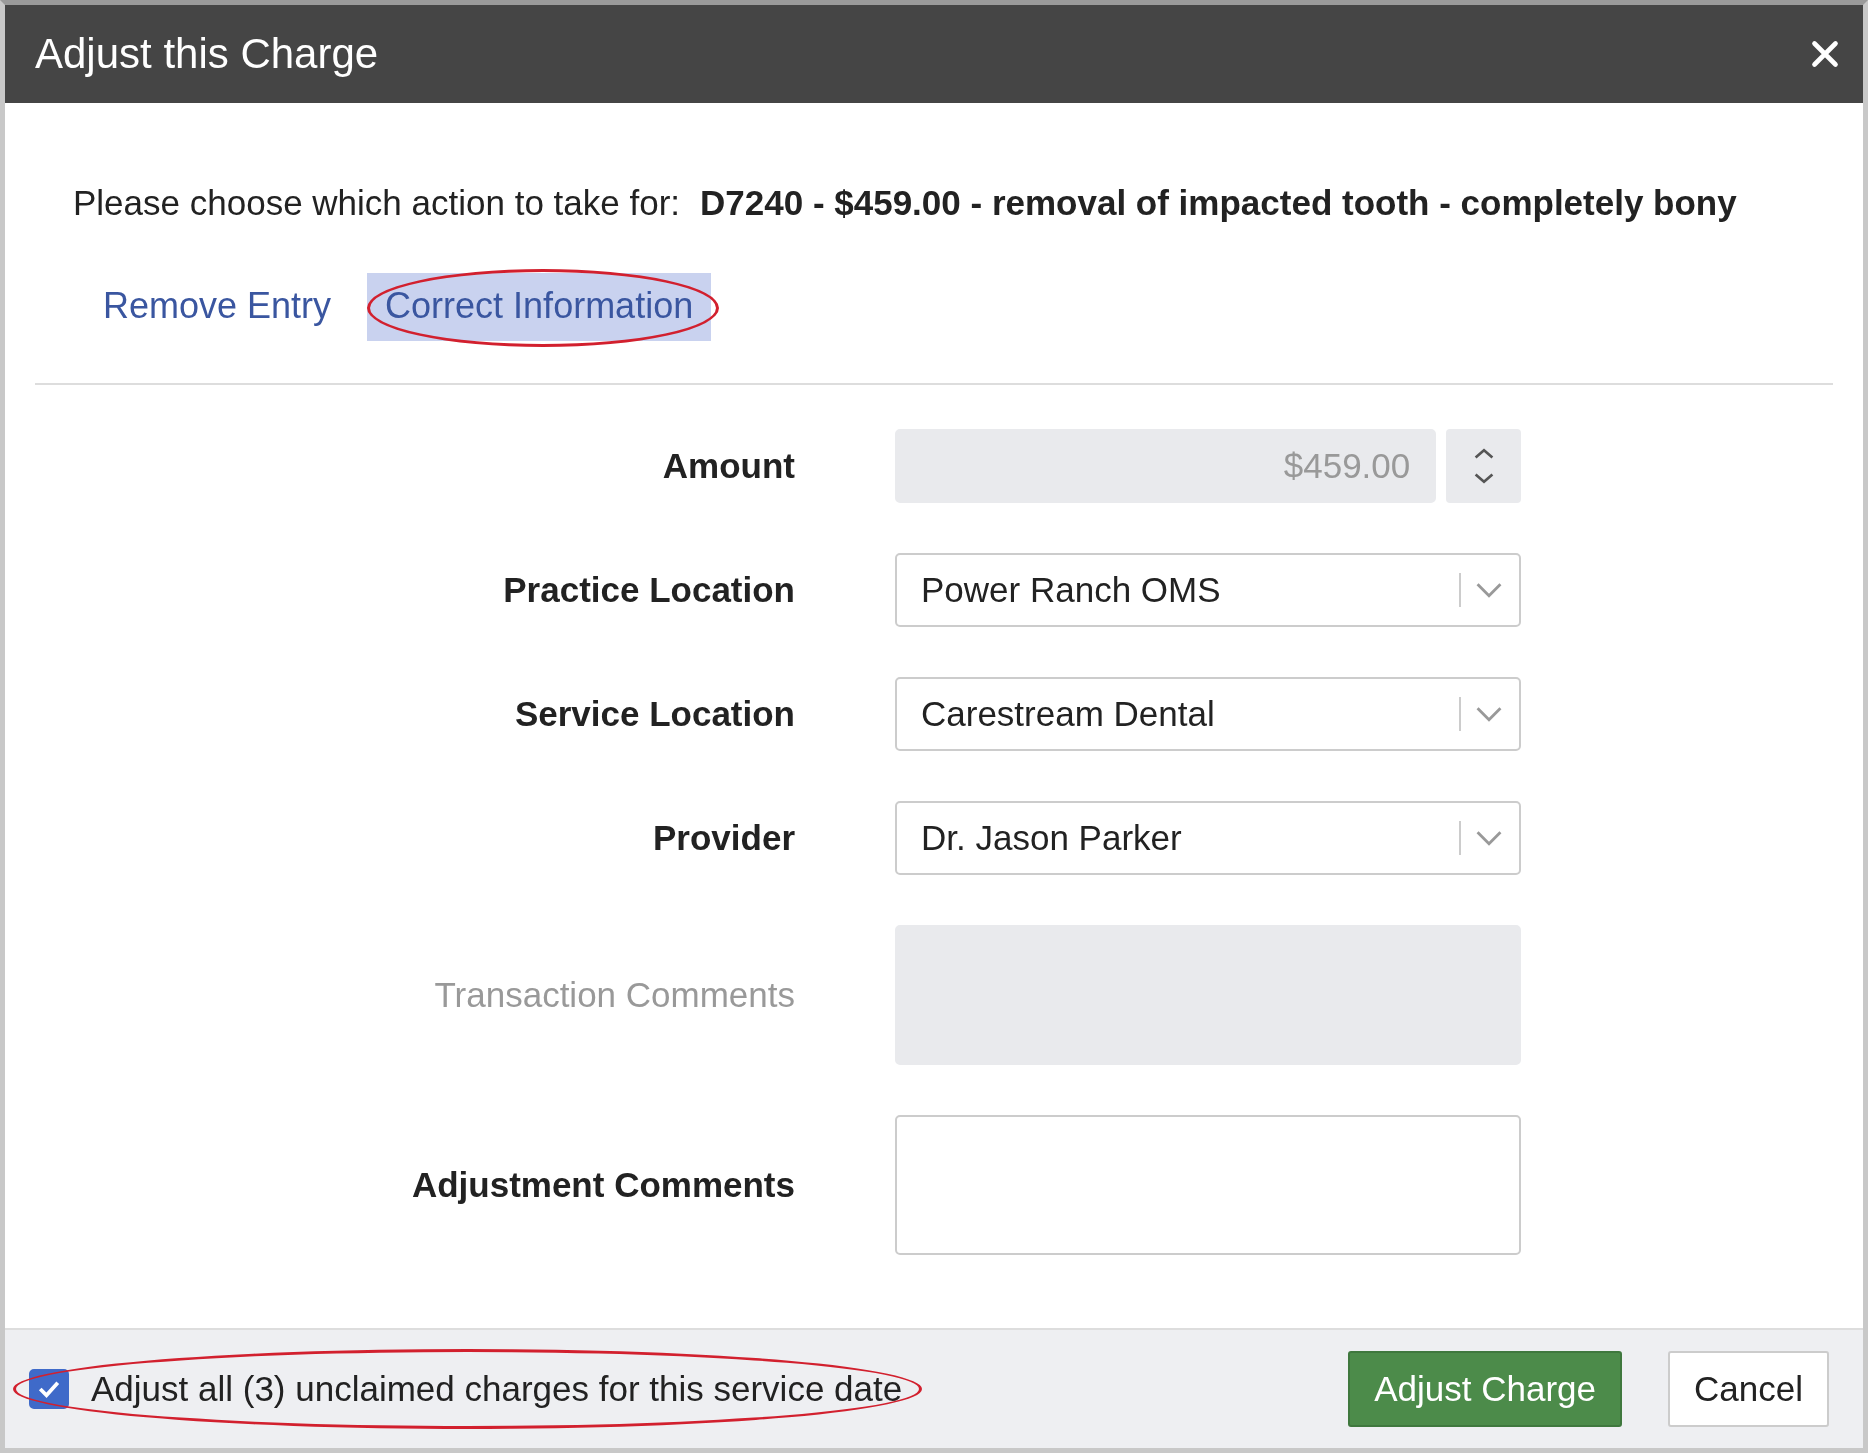  What do you see at coordinates (728, 466) in the screenshot?
I see `field-label: Amount` at bounding box center [728, 466].